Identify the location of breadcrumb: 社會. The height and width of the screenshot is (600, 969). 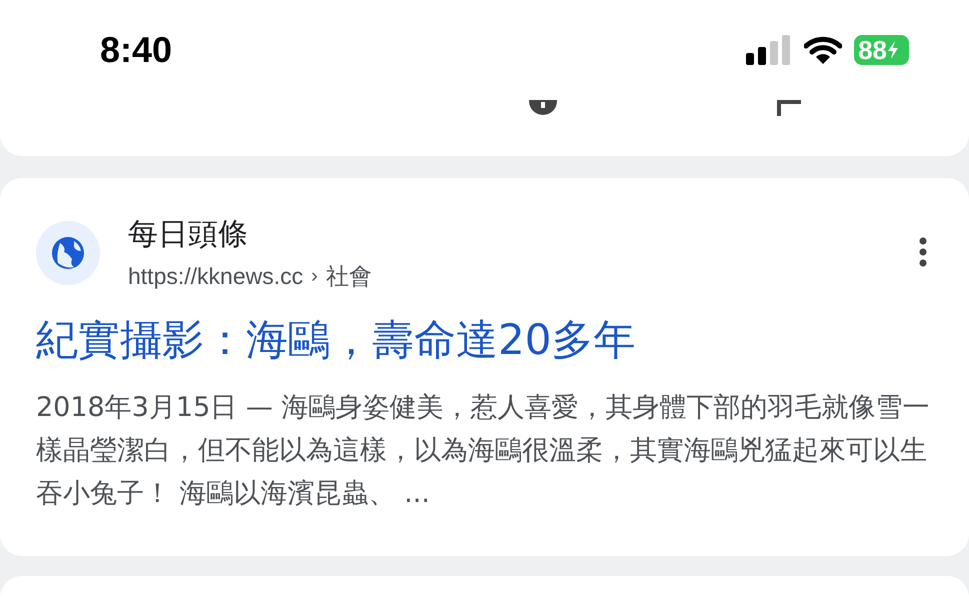
(349, 276).